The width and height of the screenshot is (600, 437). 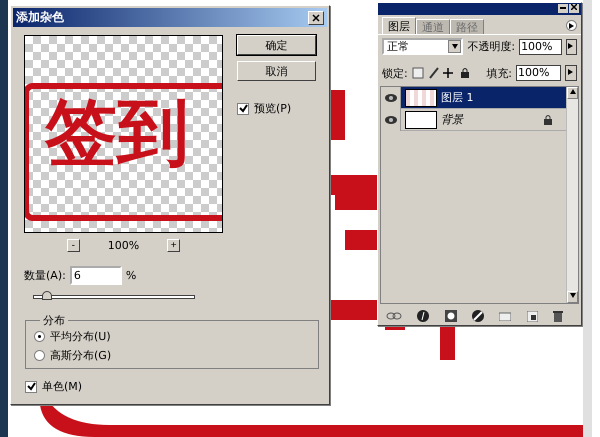 What do you see at coordinates (457, 97) in the screenshot?
I see `layer-name: 图层 1` at bounding box center [457, 97].